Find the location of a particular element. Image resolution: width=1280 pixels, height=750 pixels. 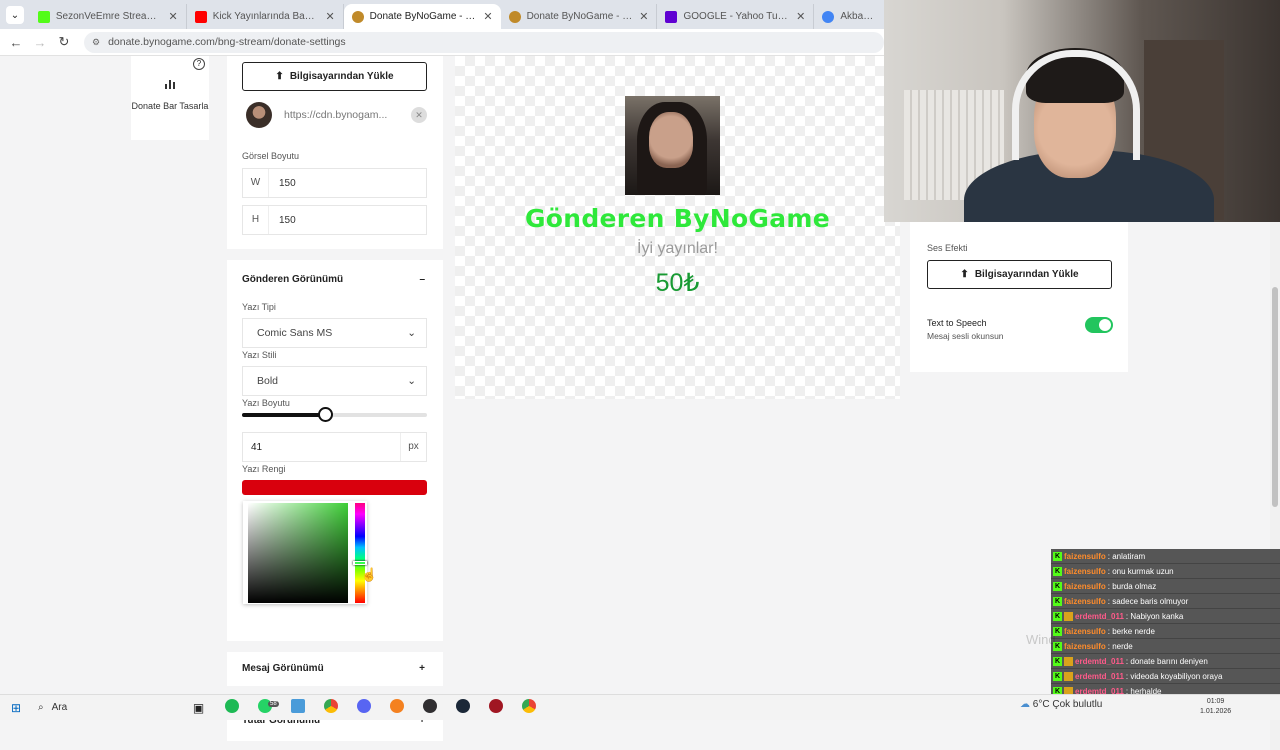

collapse-icon: – is located at coordinates (422, 279).